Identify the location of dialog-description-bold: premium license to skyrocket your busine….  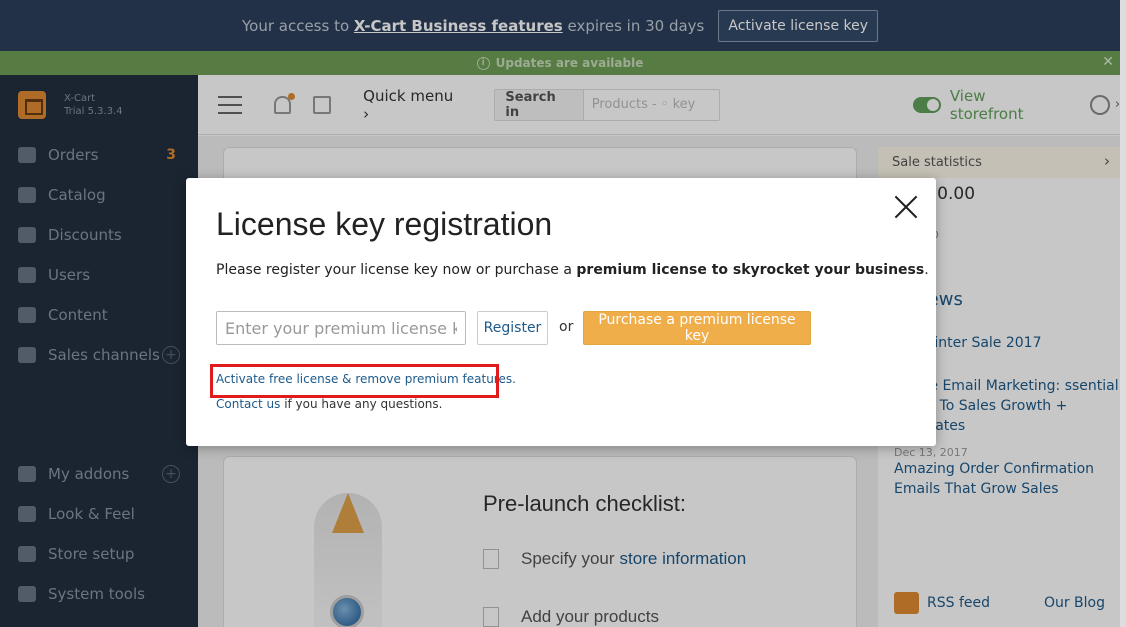
(750, 270).